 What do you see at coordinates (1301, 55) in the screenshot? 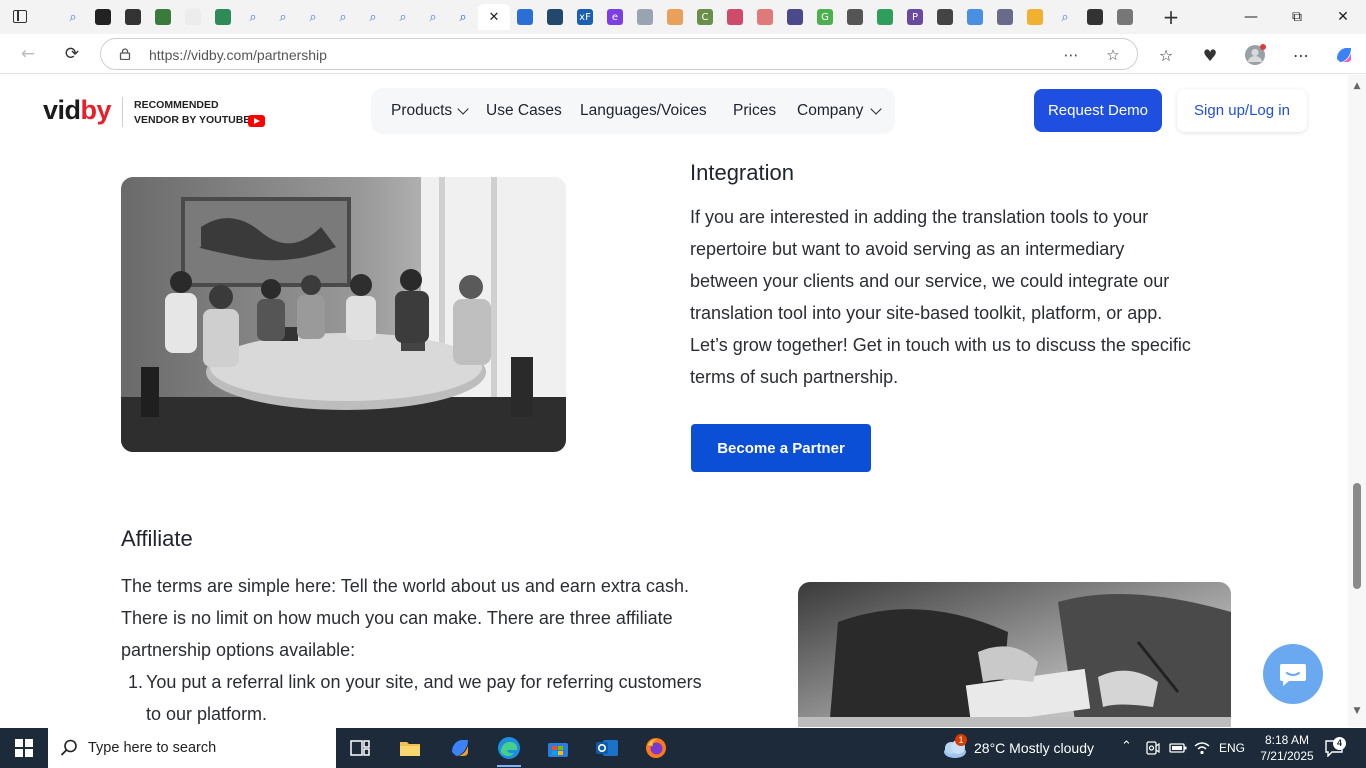
I see `settings-menu-icon: ⋯` at bounding box center [1301, 55].